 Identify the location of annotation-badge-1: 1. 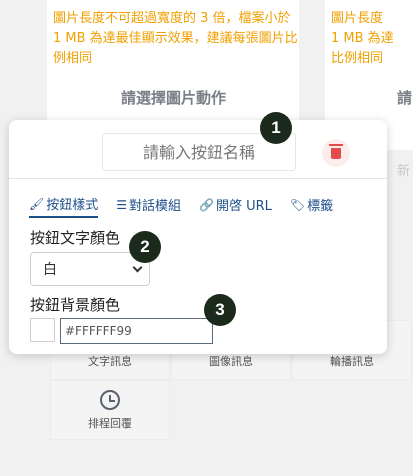
(276, 128).